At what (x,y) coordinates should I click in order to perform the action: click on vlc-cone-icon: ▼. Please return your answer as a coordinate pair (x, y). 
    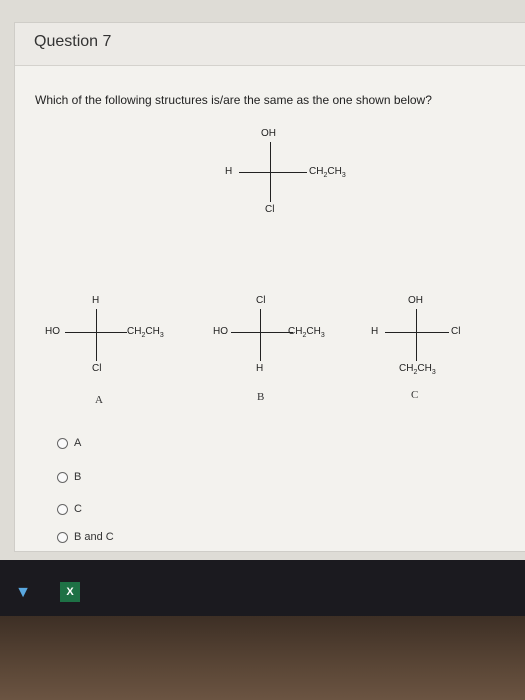
    Looking at the image, I should click on (23, 593).